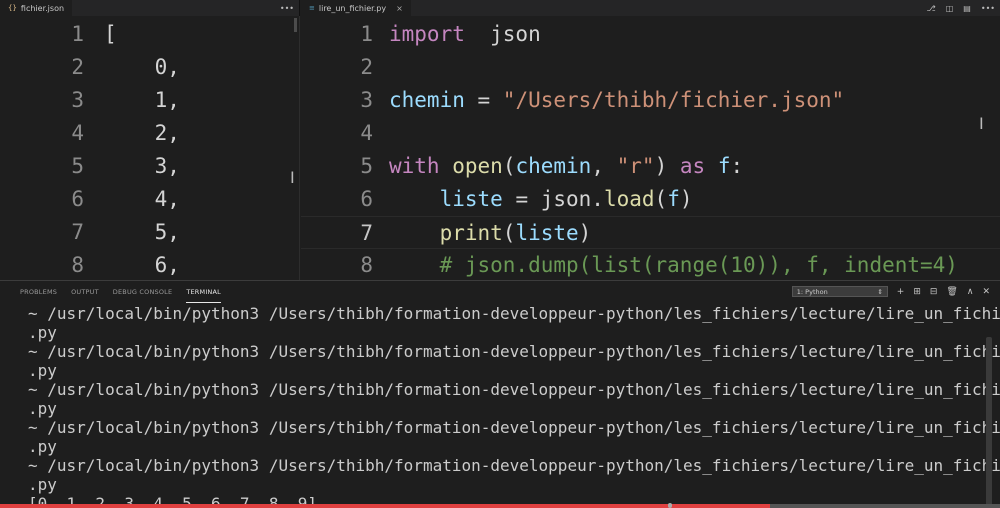  Describe the element at coordinates (471, 233) in the screenshot. I see `code-token: print` at that location.